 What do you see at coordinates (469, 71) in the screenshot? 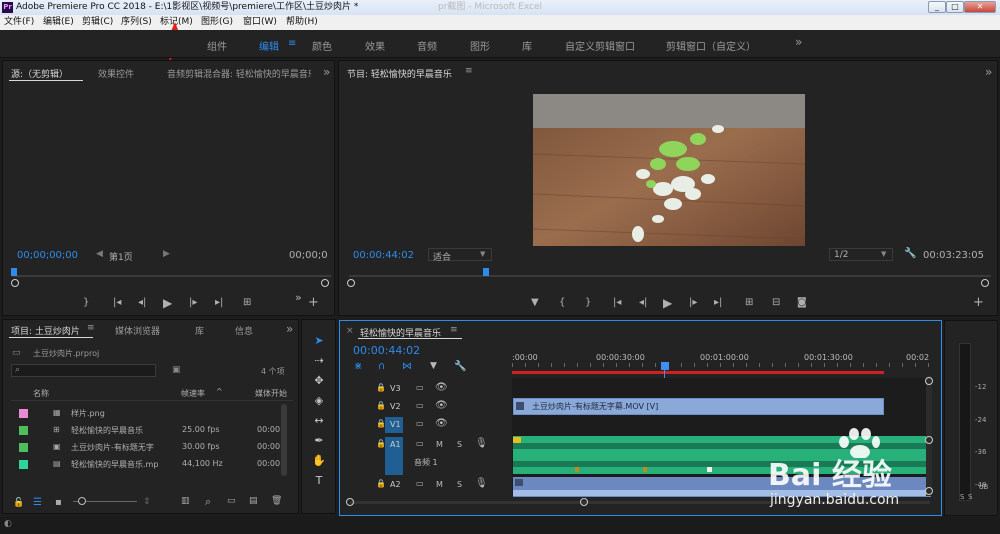
I see `program-menu-icon: ≡` at bounding box center [469, 71].